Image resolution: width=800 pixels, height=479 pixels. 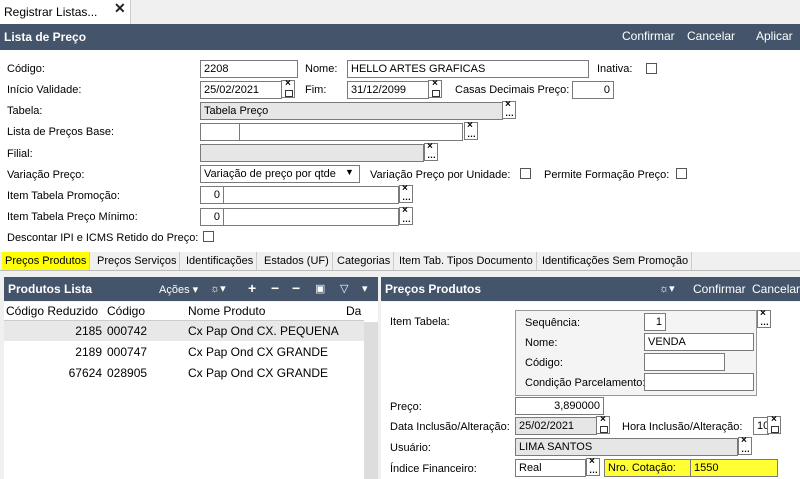 I want to click on sequencia-field: 1, so click(x=655, y=322).